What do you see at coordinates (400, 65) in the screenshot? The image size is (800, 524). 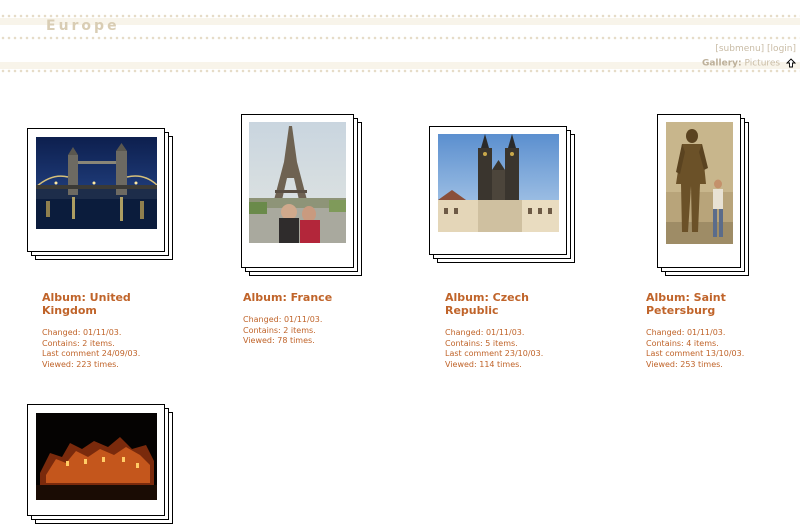 I see `header-band-bottom` at bounding box center [400, 65].